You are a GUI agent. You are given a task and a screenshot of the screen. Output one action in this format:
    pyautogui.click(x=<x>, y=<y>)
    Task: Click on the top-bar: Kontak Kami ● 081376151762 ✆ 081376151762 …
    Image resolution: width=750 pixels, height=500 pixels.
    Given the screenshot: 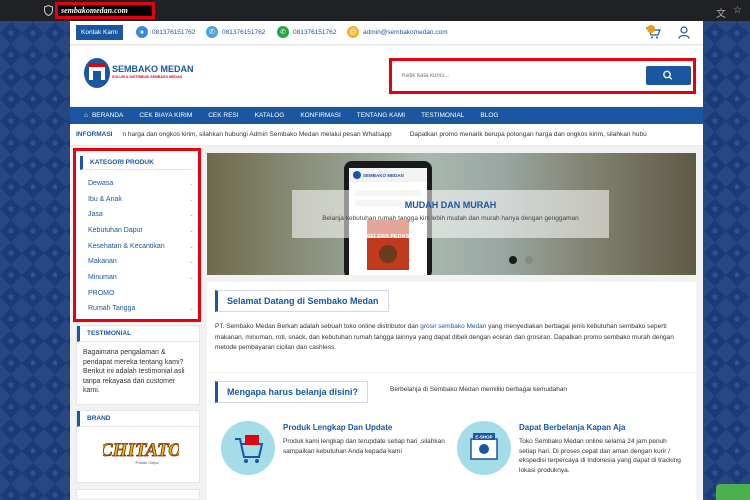 What is the action you would take?
    pyautogui.click(x=386, y=33)
    